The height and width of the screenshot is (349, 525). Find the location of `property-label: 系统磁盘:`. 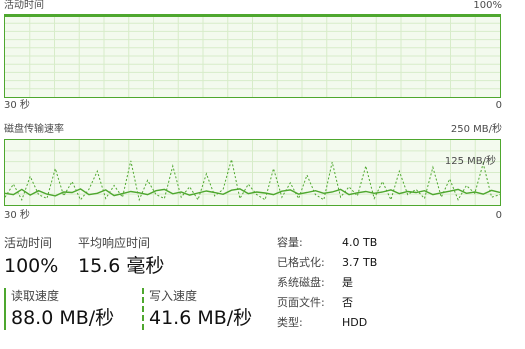

property-label: 系统磁盘: is located at coordinates (301, 282).